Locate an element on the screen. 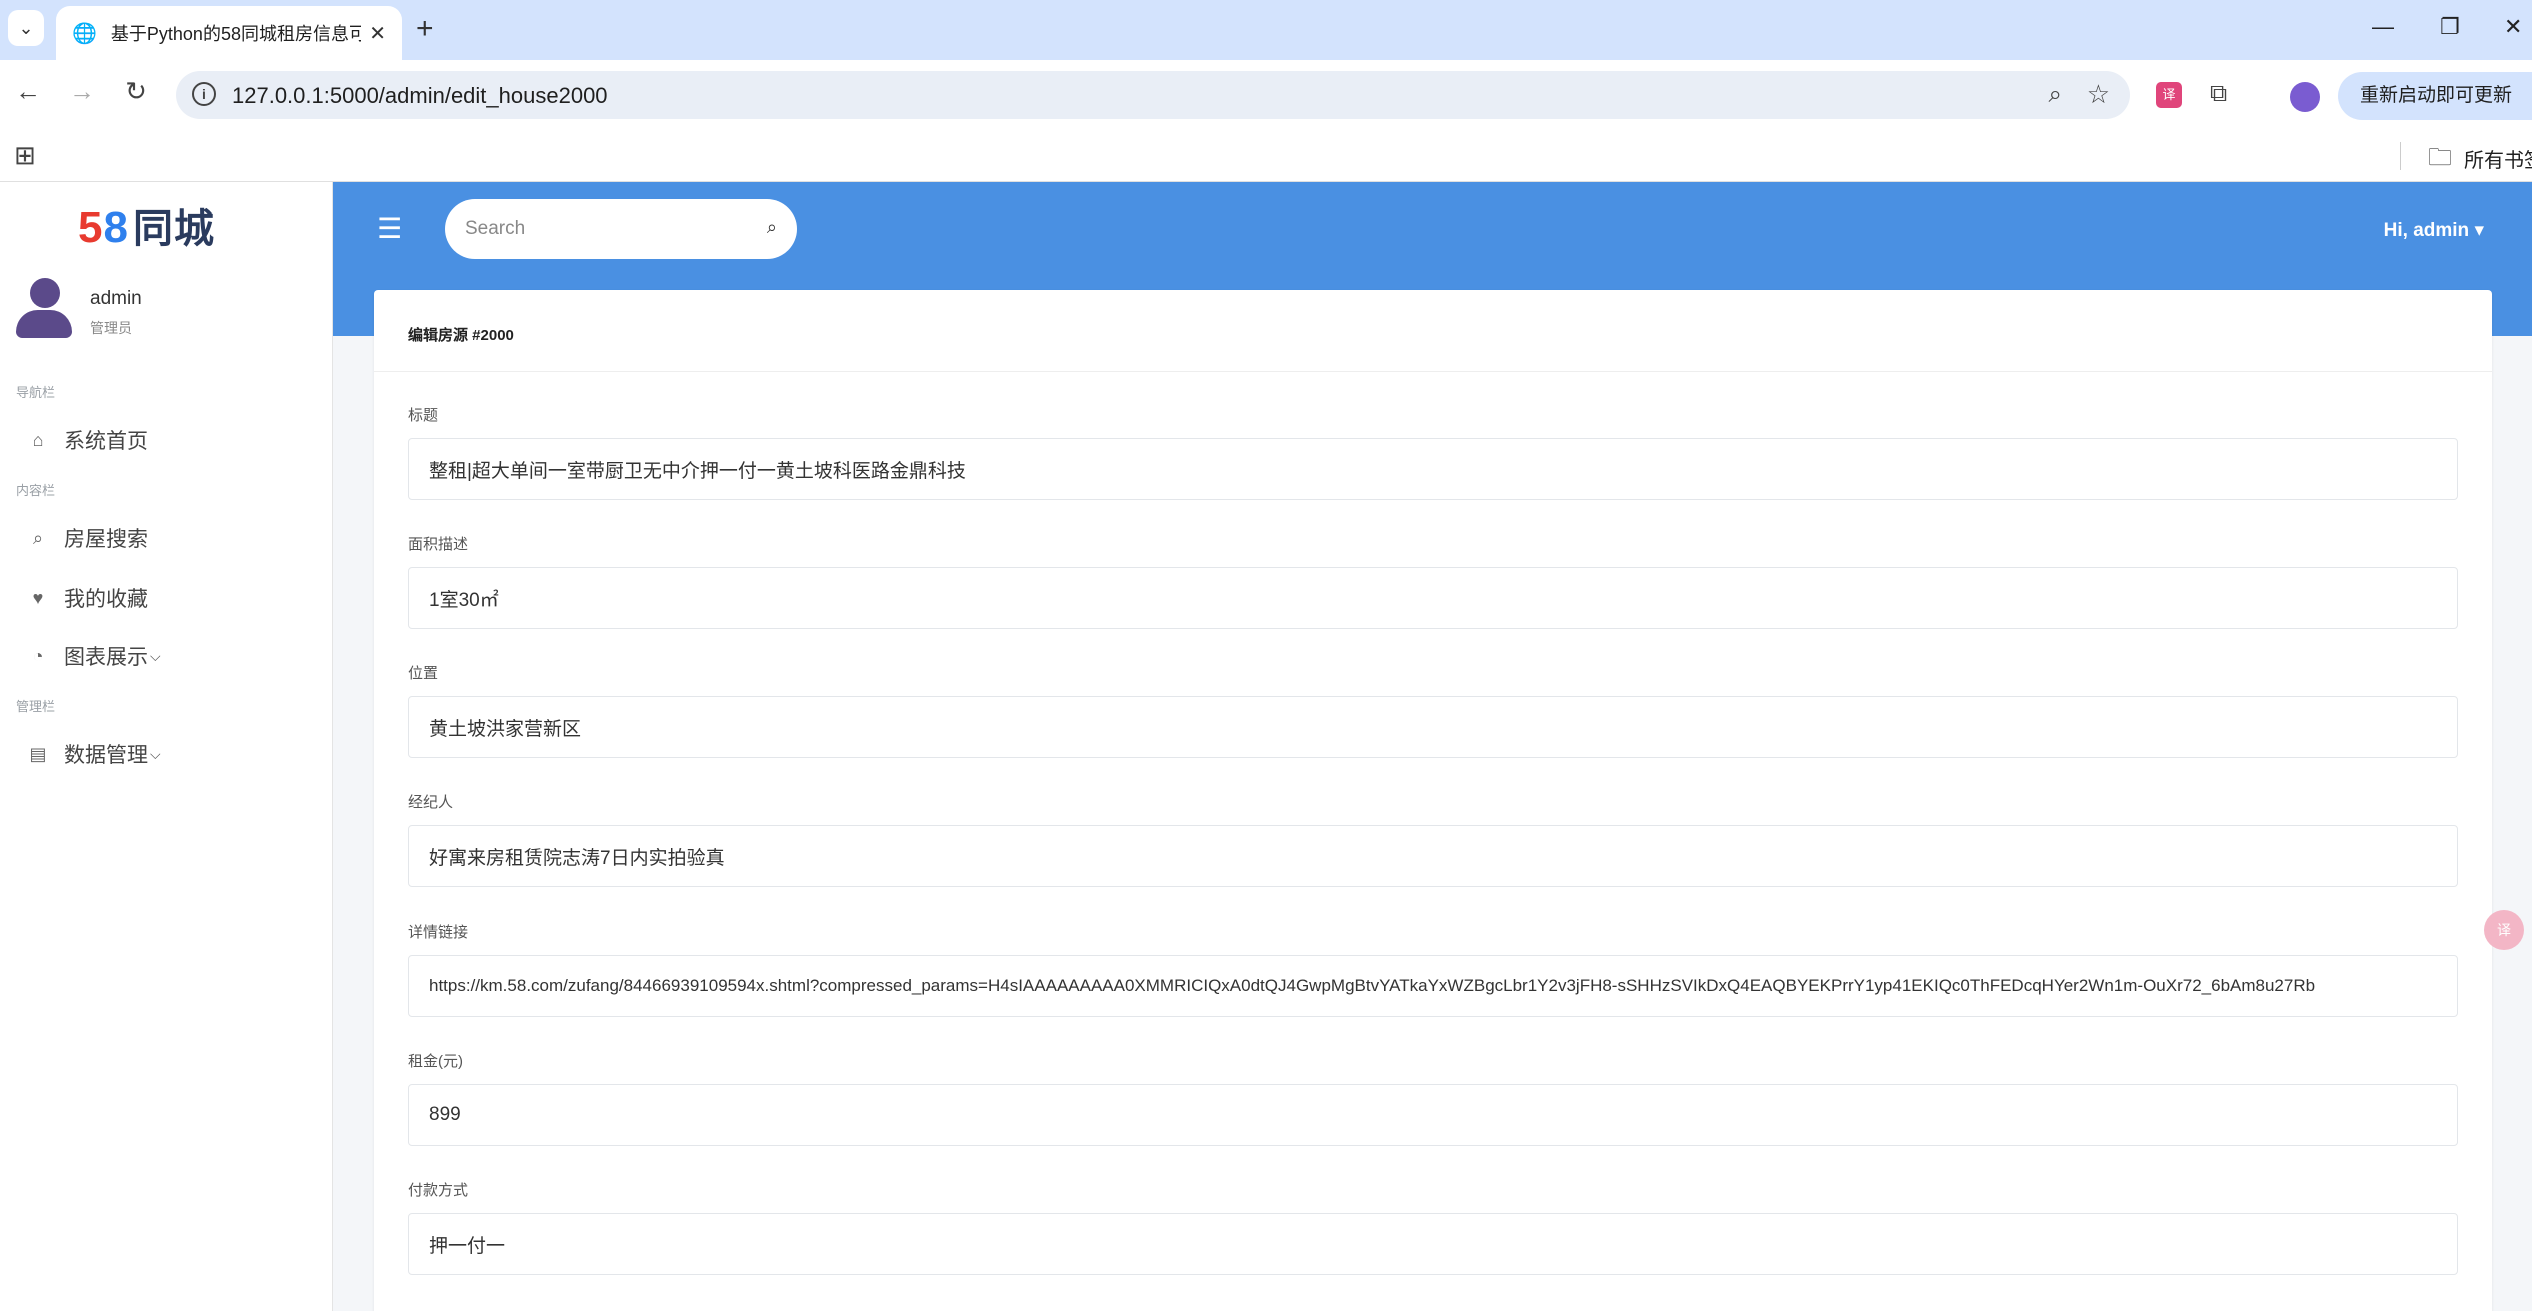 This screenshot has width=2532, height=1311. reload-icon: ↻ is located at coordinates (136, 91).